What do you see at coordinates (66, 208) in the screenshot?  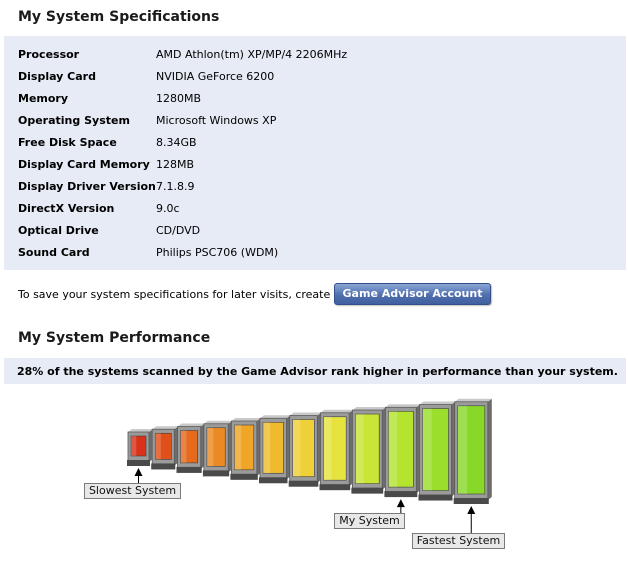 I see `spec-label: DirectX Version` at bounding box center [66, 208].